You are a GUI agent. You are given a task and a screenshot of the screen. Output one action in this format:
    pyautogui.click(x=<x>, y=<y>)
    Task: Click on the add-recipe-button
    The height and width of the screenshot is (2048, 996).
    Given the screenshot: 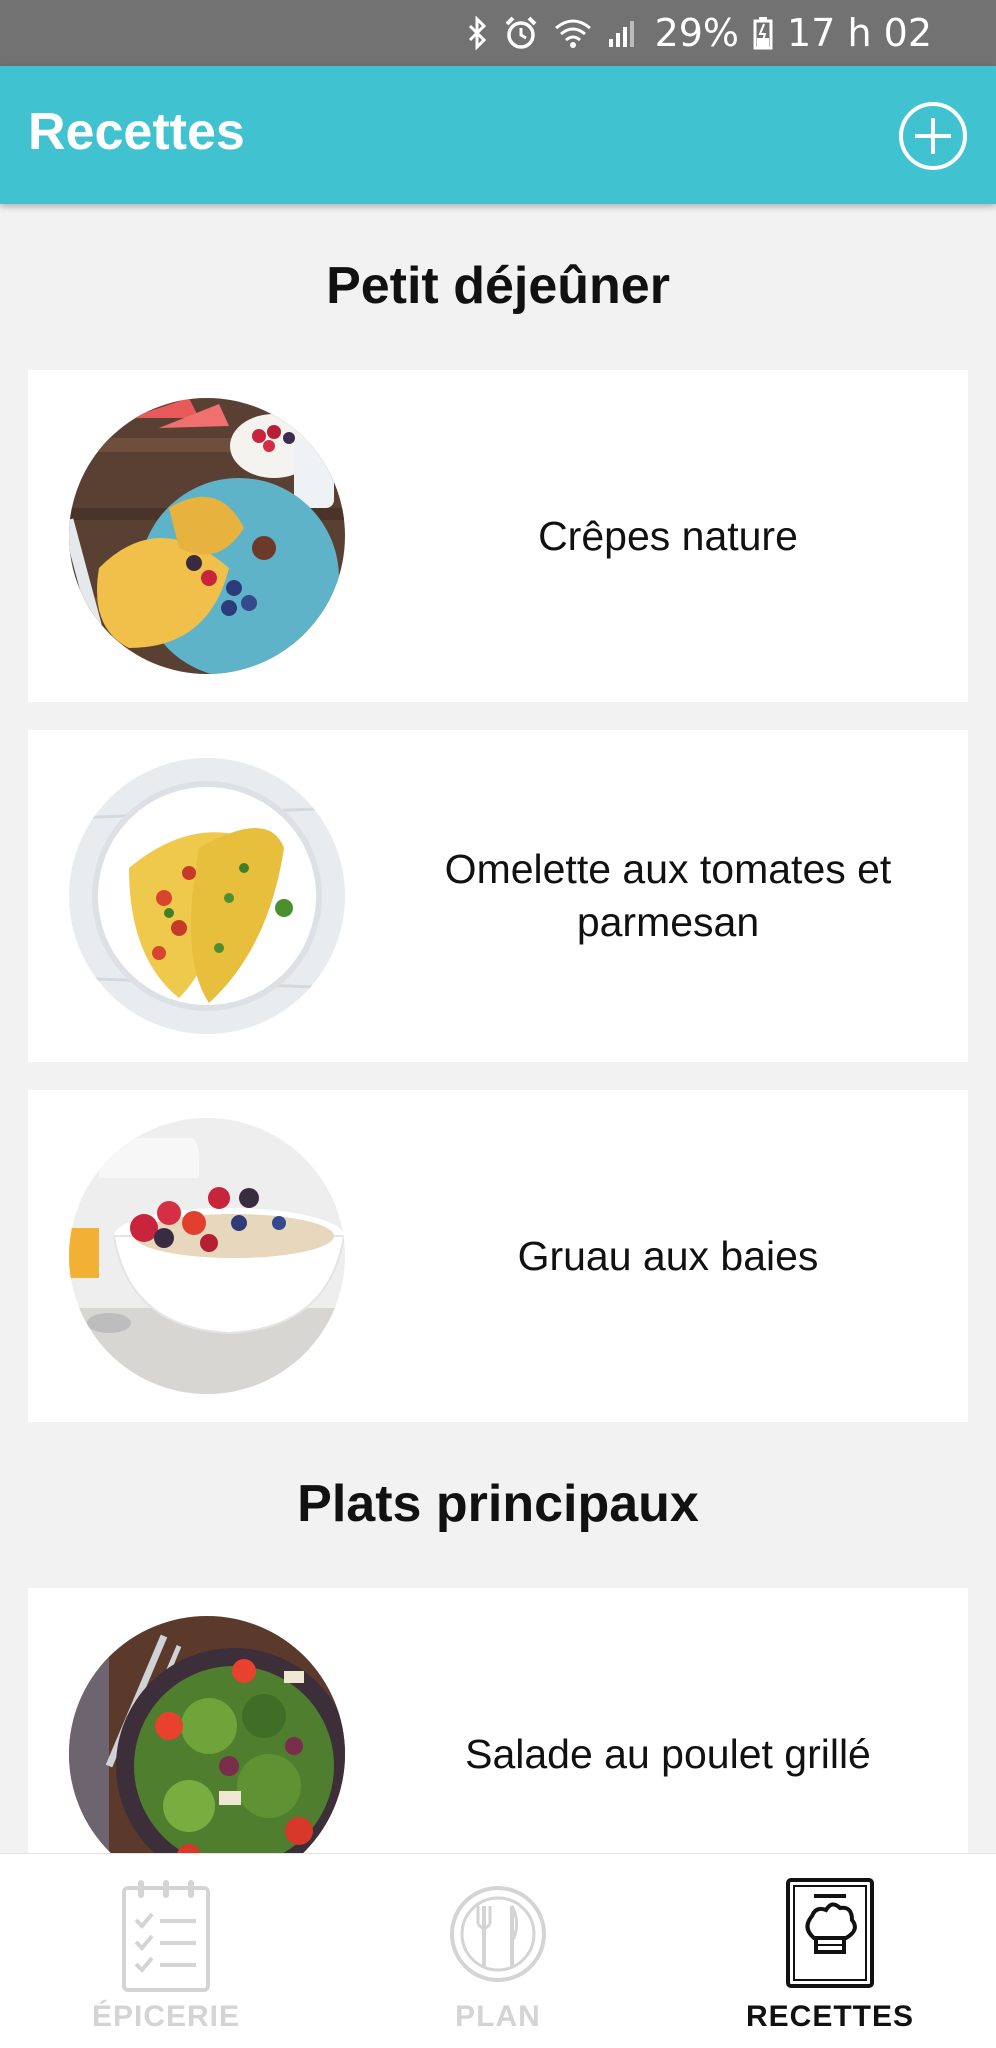 What is the action you would take?
    pyautogui.click(x=933, y=136)
    